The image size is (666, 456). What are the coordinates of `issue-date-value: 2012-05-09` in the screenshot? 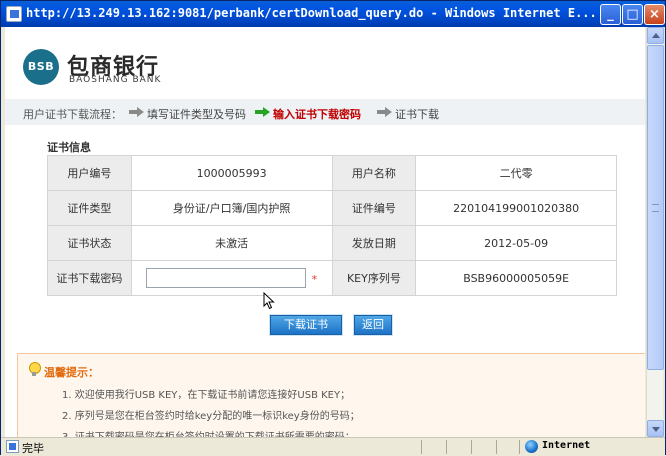 It's located at (516, 243).